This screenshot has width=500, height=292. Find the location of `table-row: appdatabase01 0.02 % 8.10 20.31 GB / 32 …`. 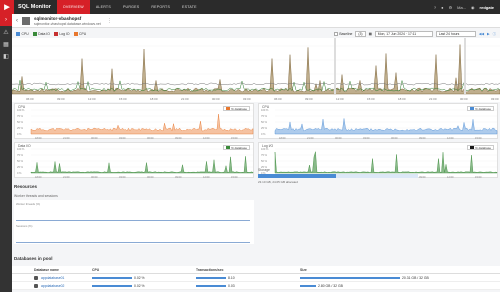

table-row: appdatabase01 0.02 % 8.10 20.31 GB / 32 … is located at coordinates (256, 278).